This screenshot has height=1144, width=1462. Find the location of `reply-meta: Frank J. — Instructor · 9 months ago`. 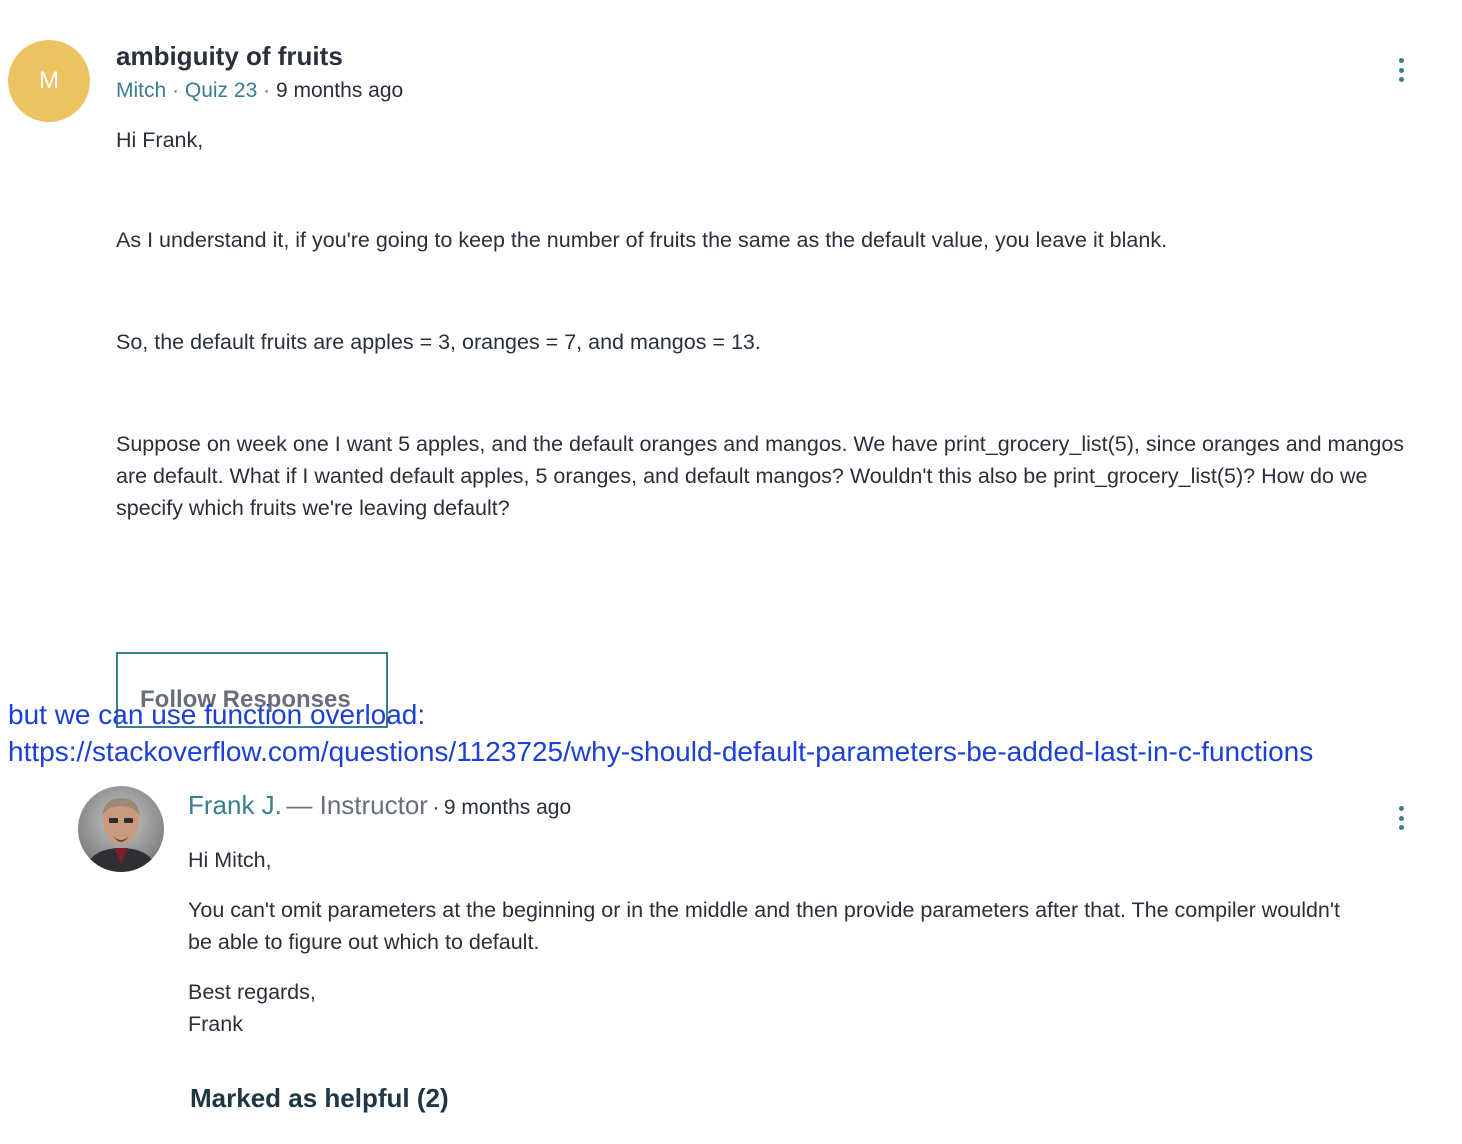

reply-meta: Frank J. — Instructor · 9 months ago is located at coordinates (379, 807).